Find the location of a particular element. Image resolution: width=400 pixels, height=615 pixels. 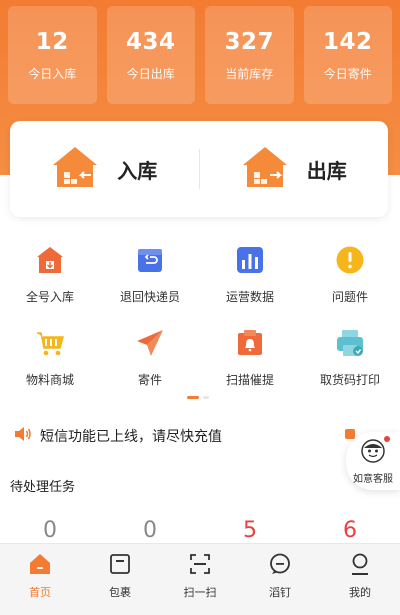

customer-service-button: 如意客服 is located at coordinates (373, 461).